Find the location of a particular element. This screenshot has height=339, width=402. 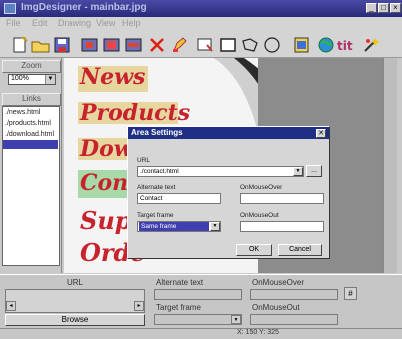

selected-list-item is located at coordinates (30, 144).